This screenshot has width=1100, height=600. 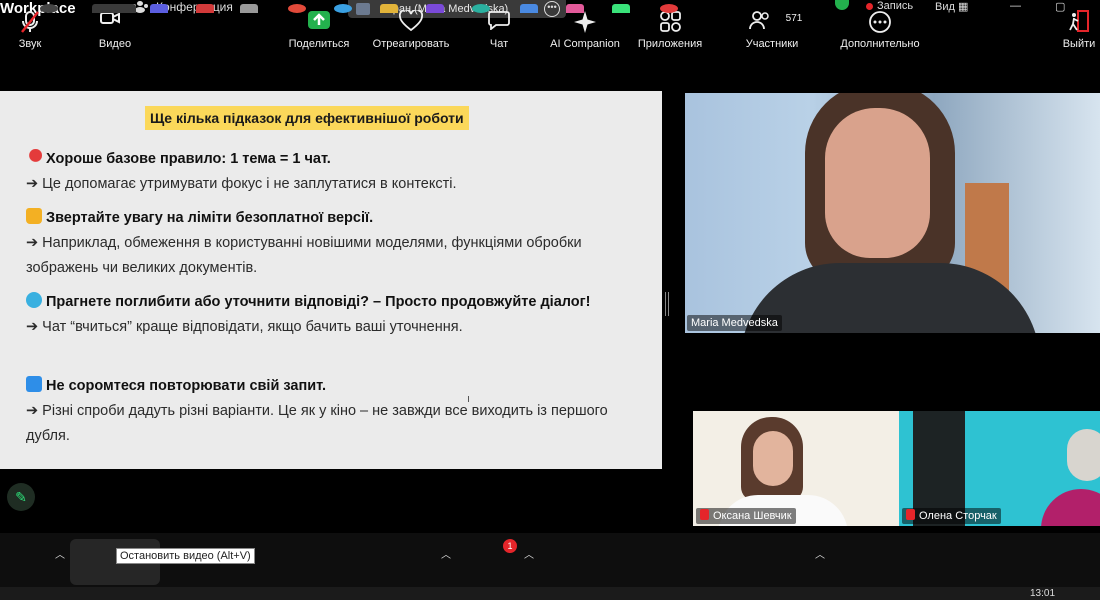 I want to click on participant-face, so click(x=773, y=458).